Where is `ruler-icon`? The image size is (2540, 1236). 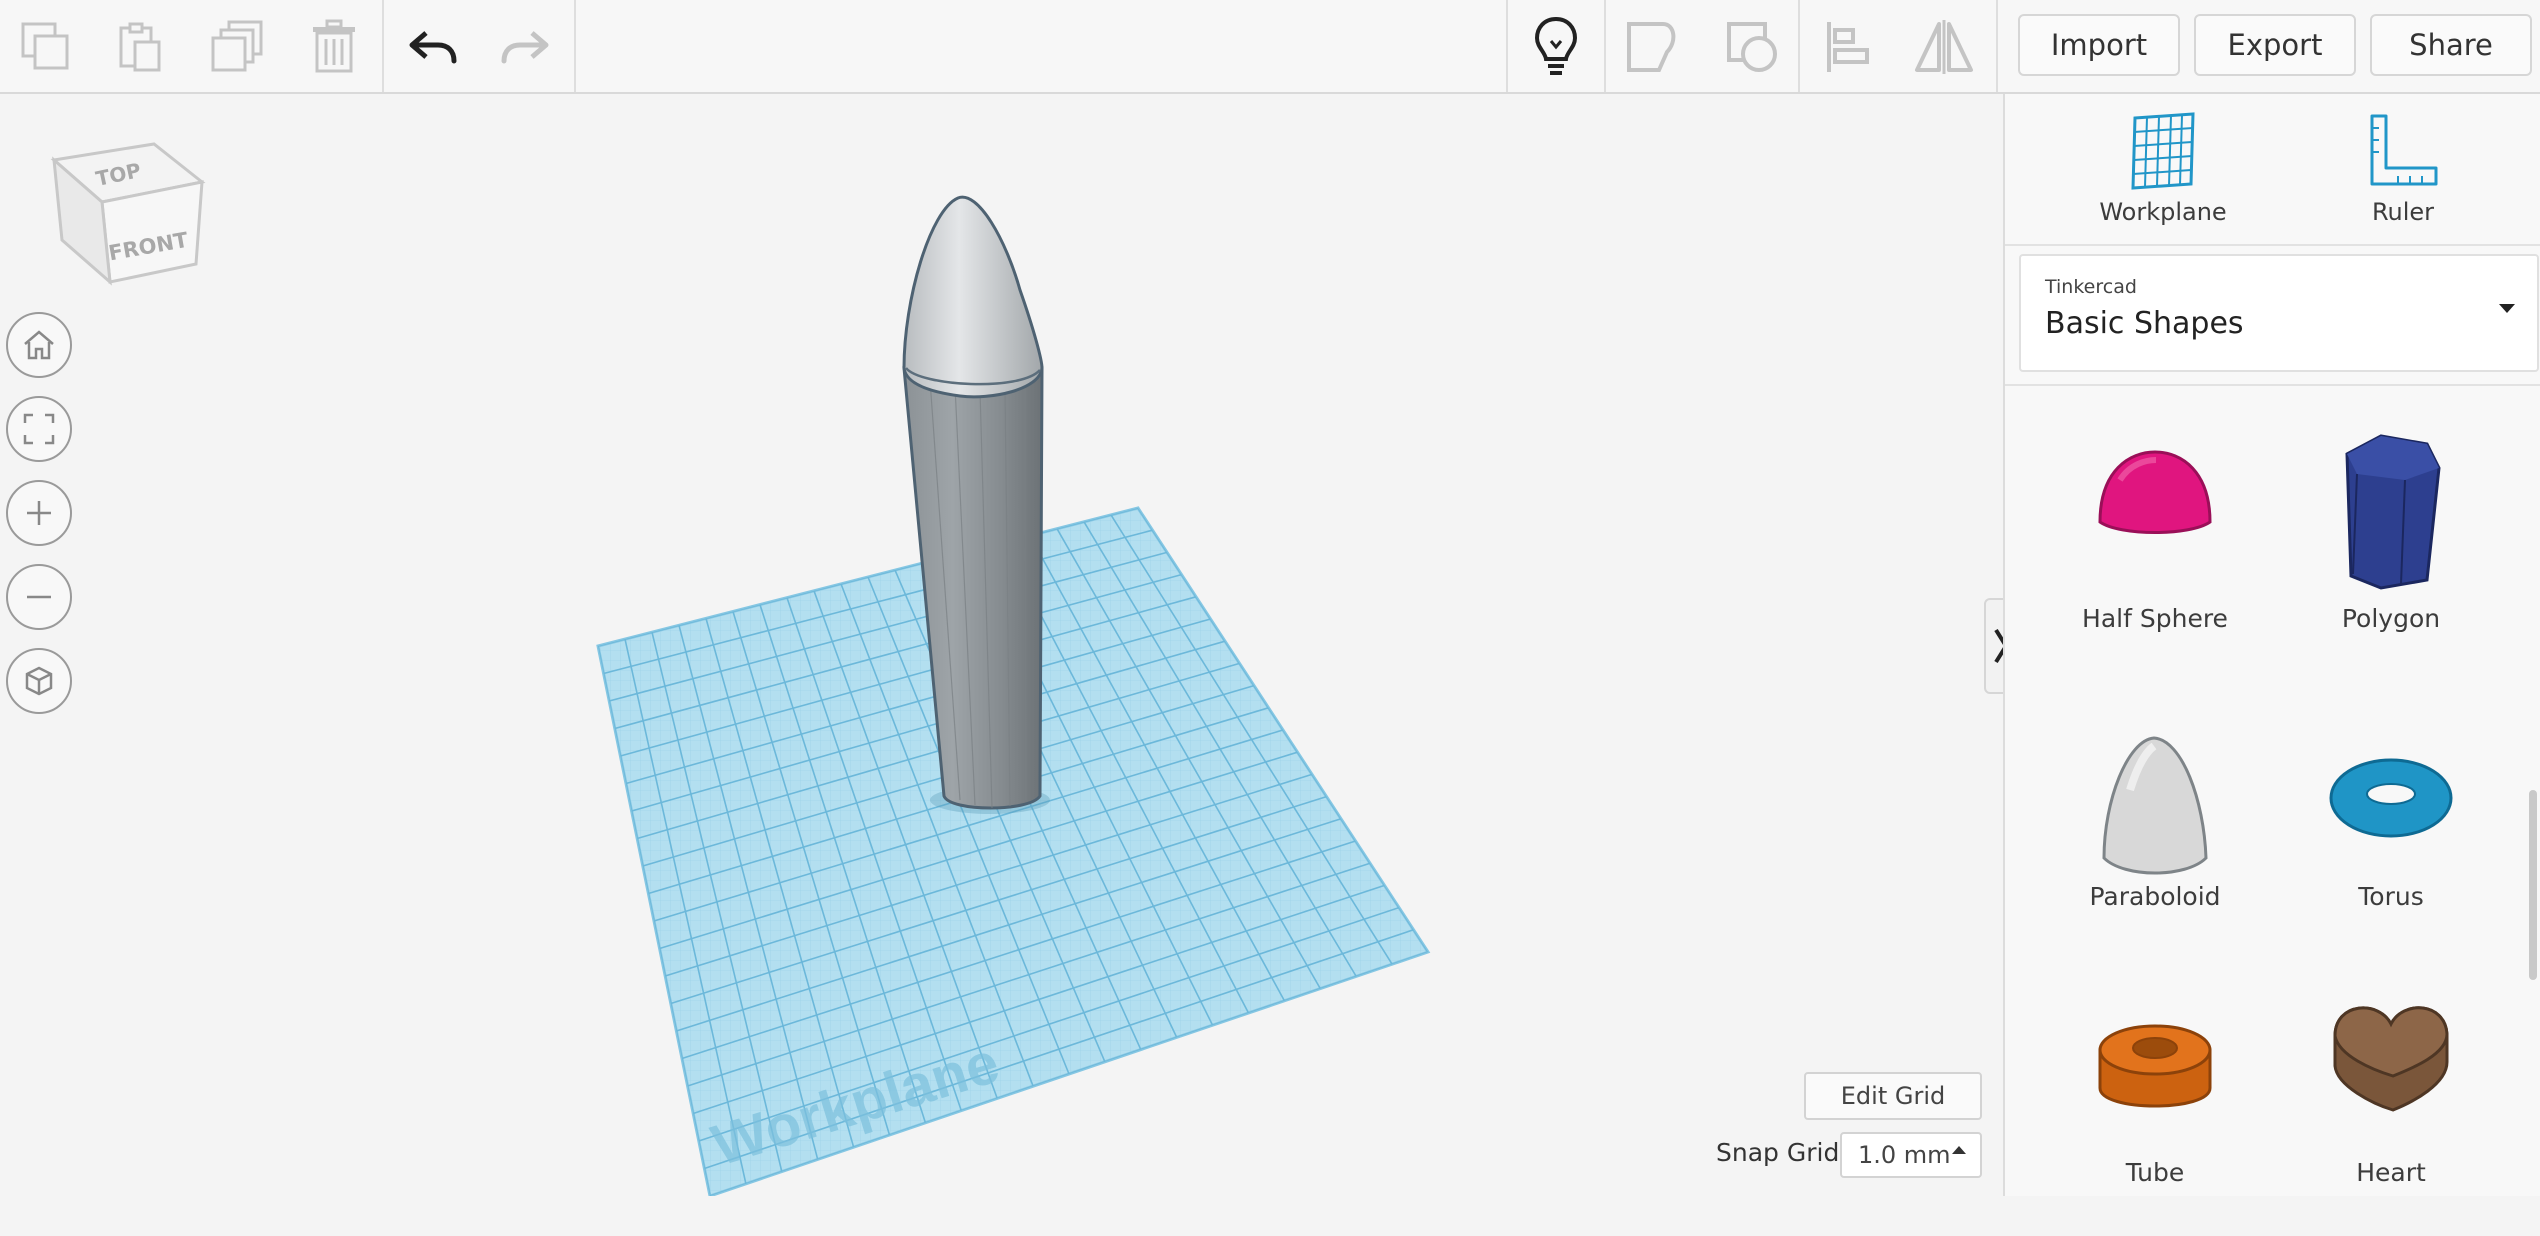
ruler-icon is located at coordinates (2404, 150).